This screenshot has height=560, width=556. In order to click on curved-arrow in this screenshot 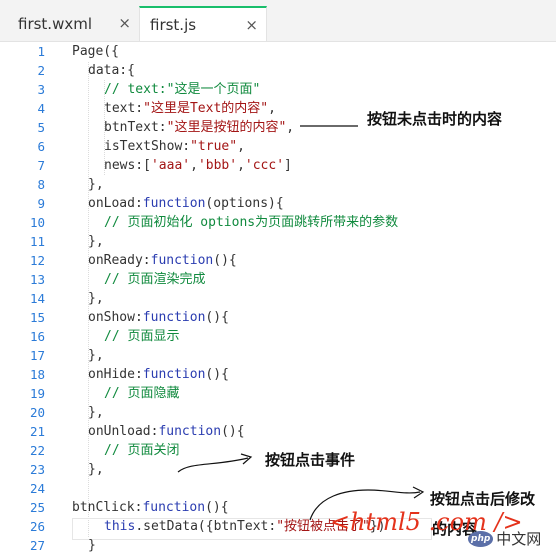, I will do `click(213, 465)`.